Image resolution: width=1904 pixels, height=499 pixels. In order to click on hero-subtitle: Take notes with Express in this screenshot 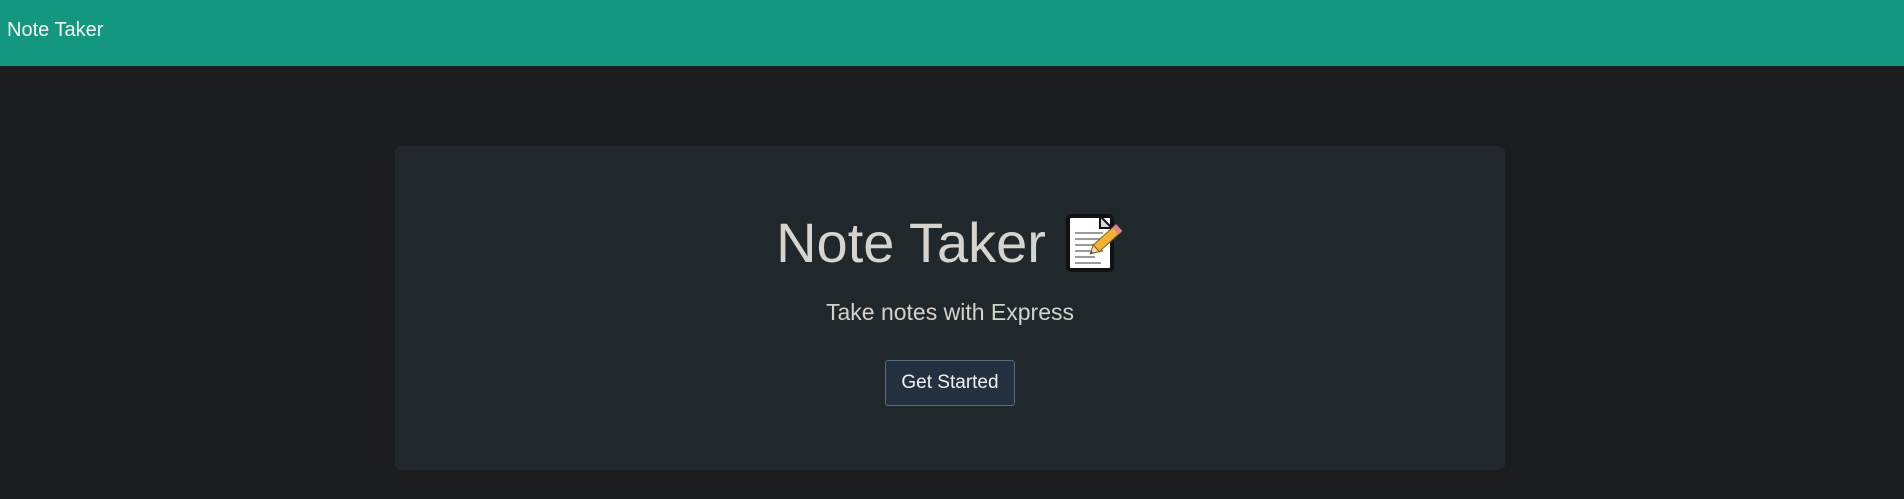, I will do `click(949, 312)`.